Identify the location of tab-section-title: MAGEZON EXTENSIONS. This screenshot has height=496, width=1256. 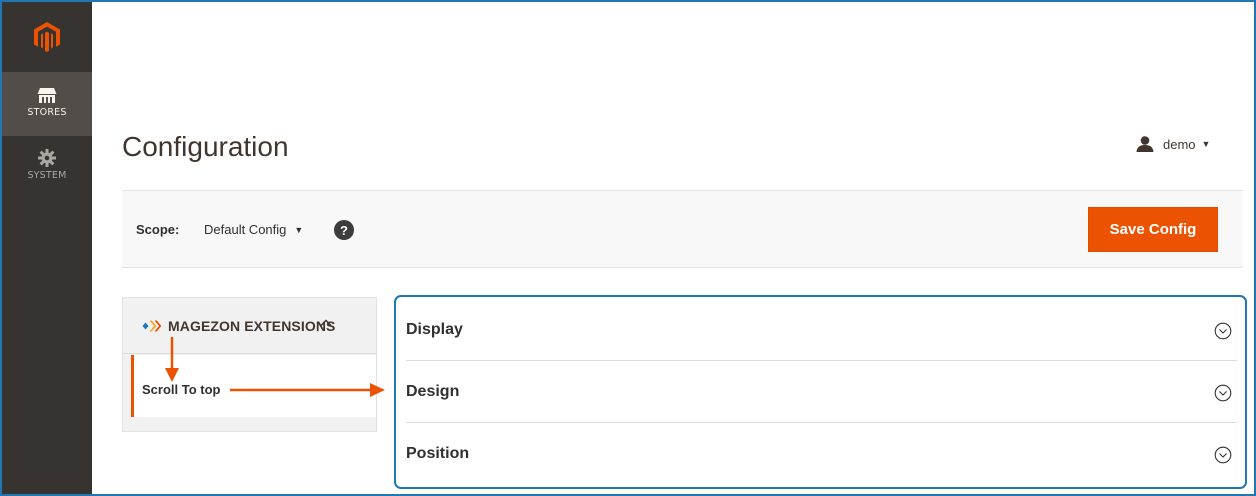
(252, 325).